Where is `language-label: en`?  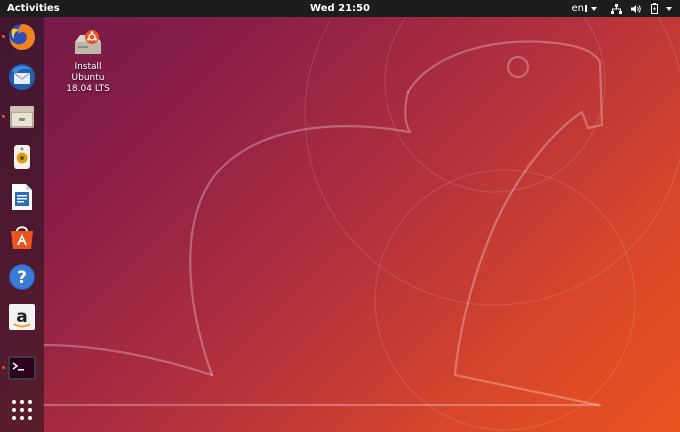 language-label: en is located at coordinates (578, 8).